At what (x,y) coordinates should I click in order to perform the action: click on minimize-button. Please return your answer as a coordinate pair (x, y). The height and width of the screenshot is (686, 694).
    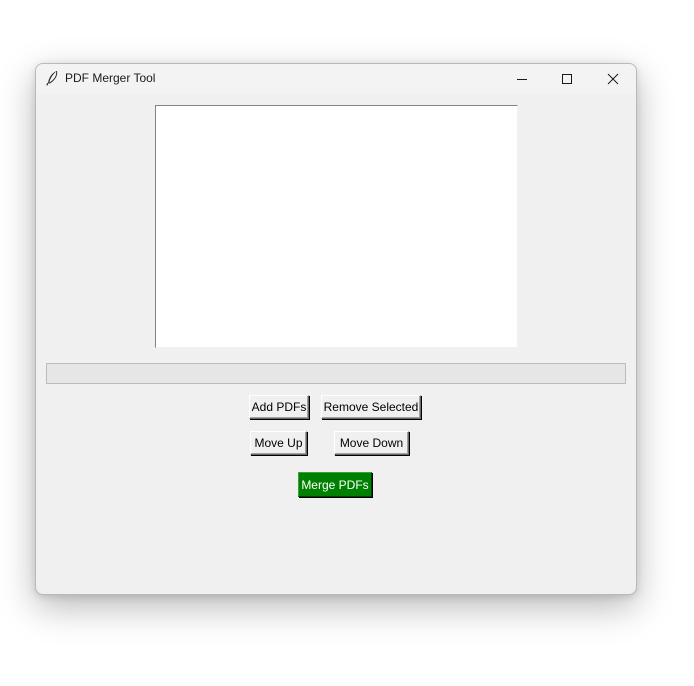
    Looking at the image, I should click on (522, 79).